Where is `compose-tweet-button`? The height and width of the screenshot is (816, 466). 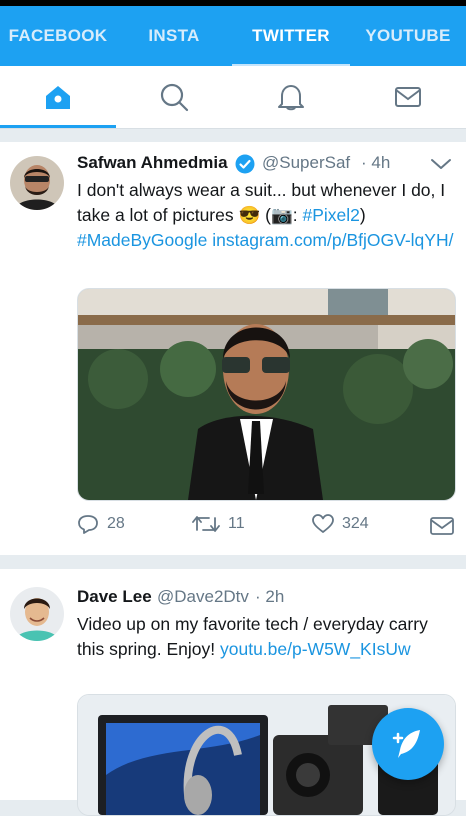
compose-tweet-button is located at coordinates (408, 744).